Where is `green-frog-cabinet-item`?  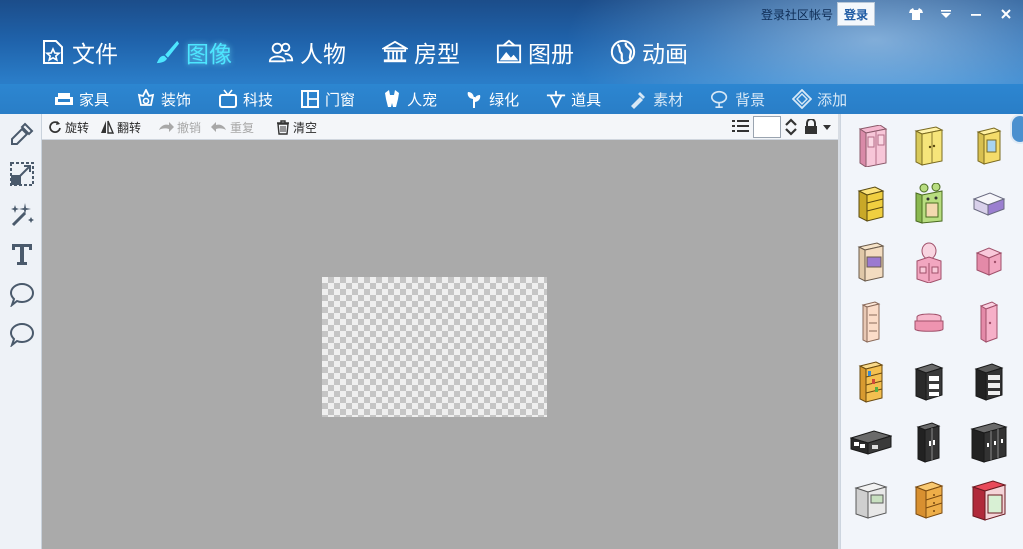 green-frog-cabinet-item is located at coordinates (929, 204).